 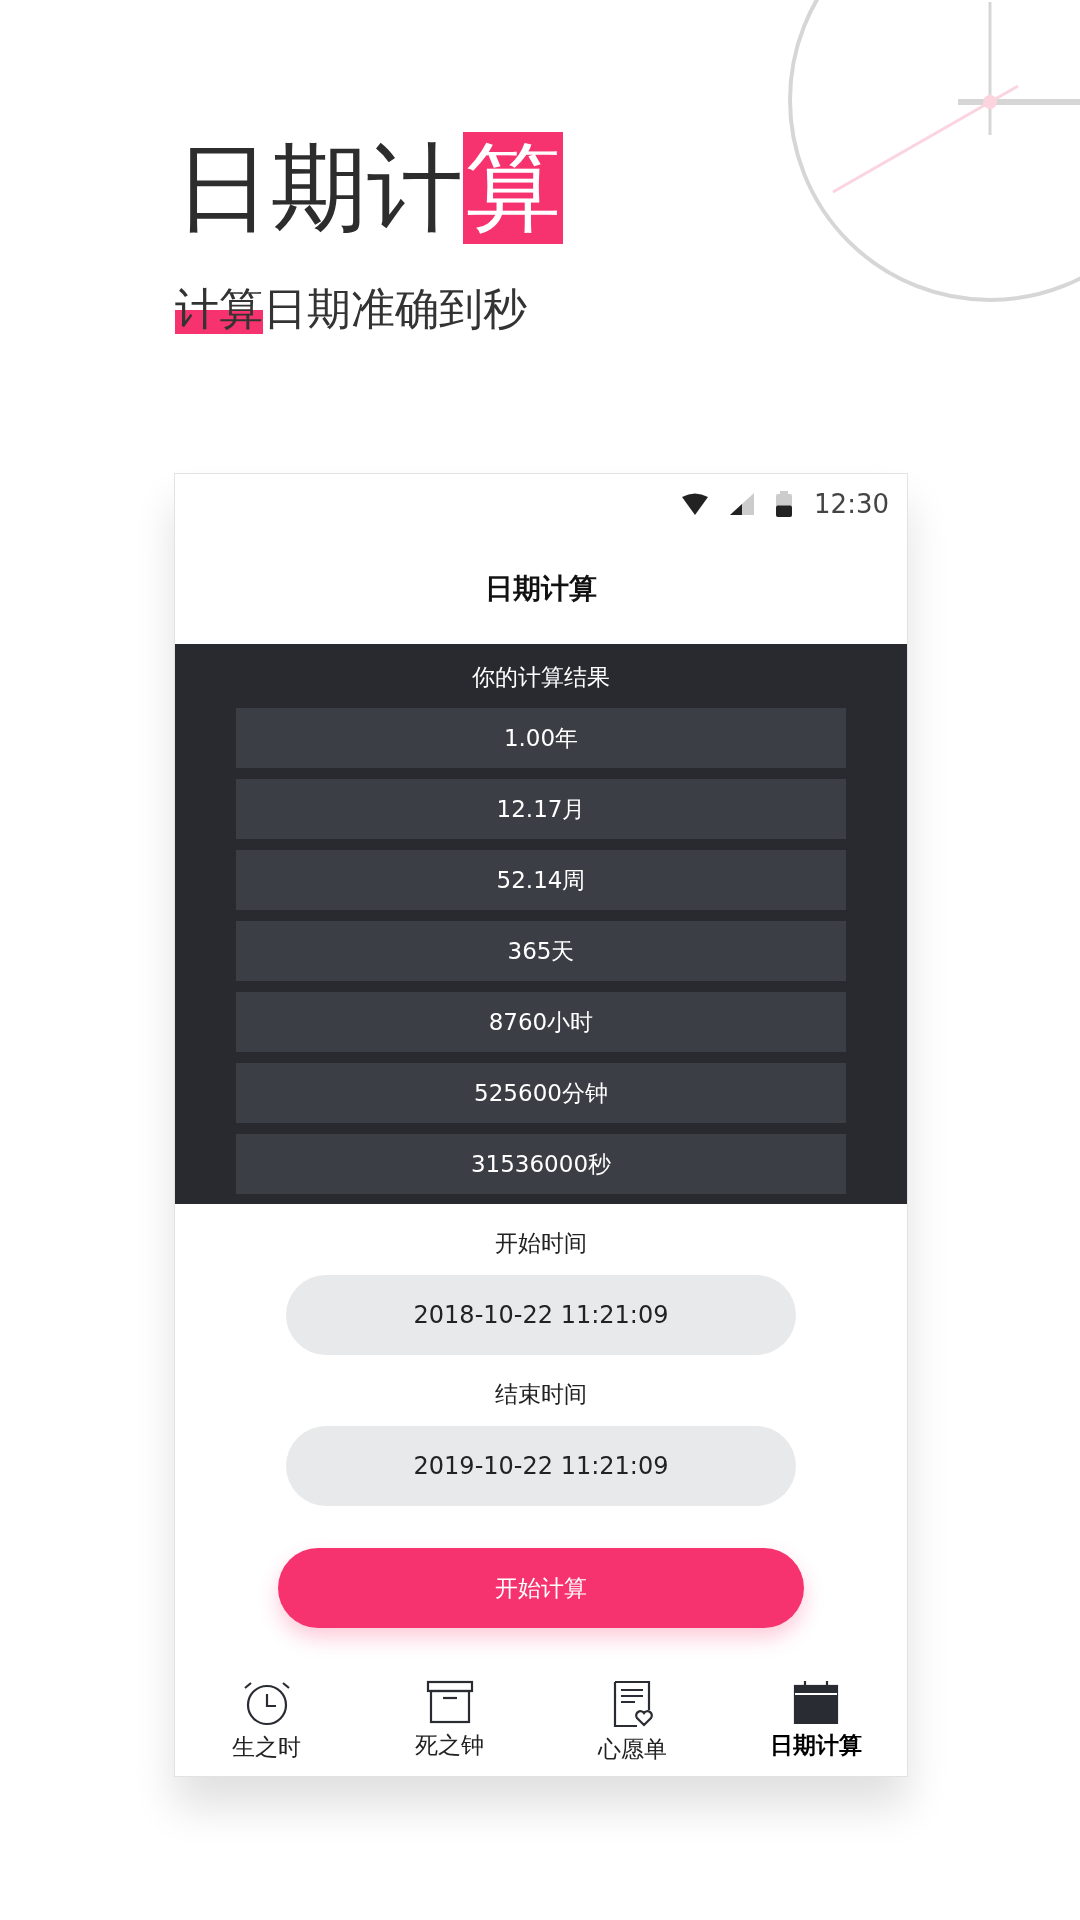 I want to click on nav-tab: 心愿单, so click(x=632, y=1726).